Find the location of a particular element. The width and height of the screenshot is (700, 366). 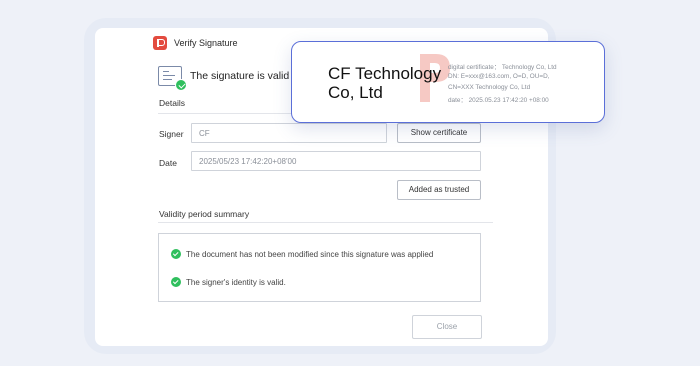

validity-heading: Validity period summary is located at coordinates (204, 214).